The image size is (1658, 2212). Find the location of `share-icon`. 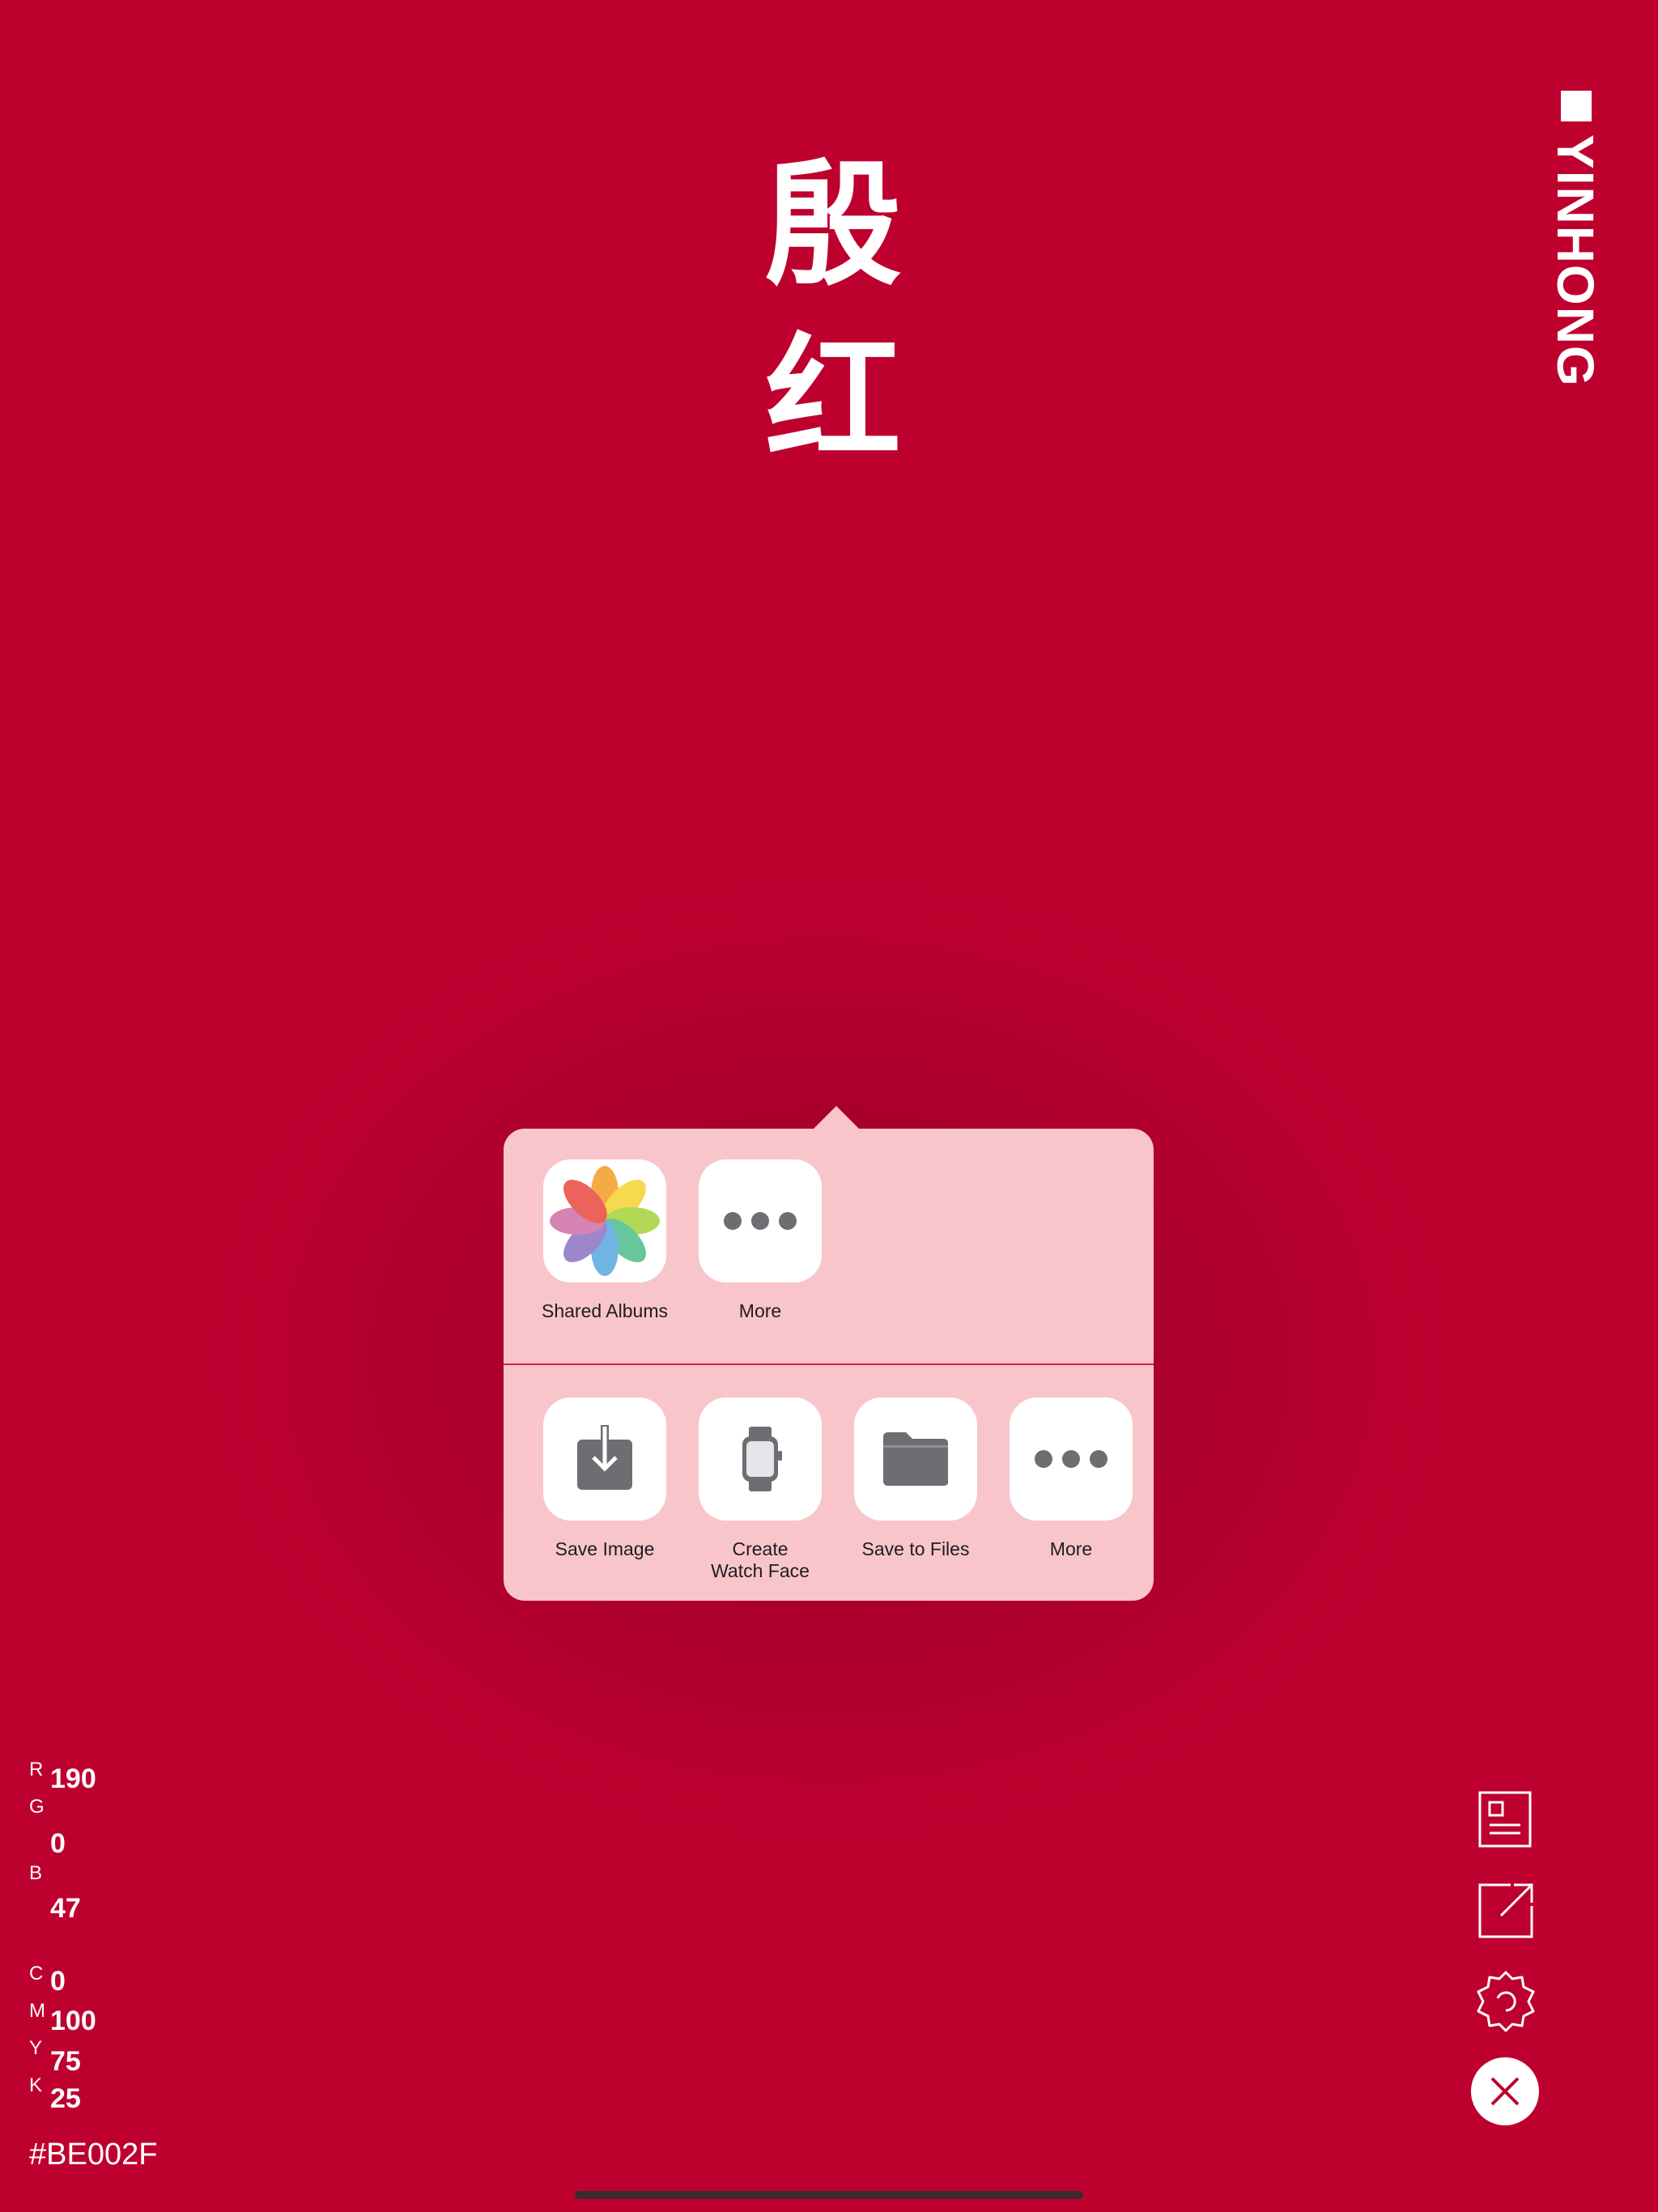

share-icon is located at coordinates (1505, 1911).